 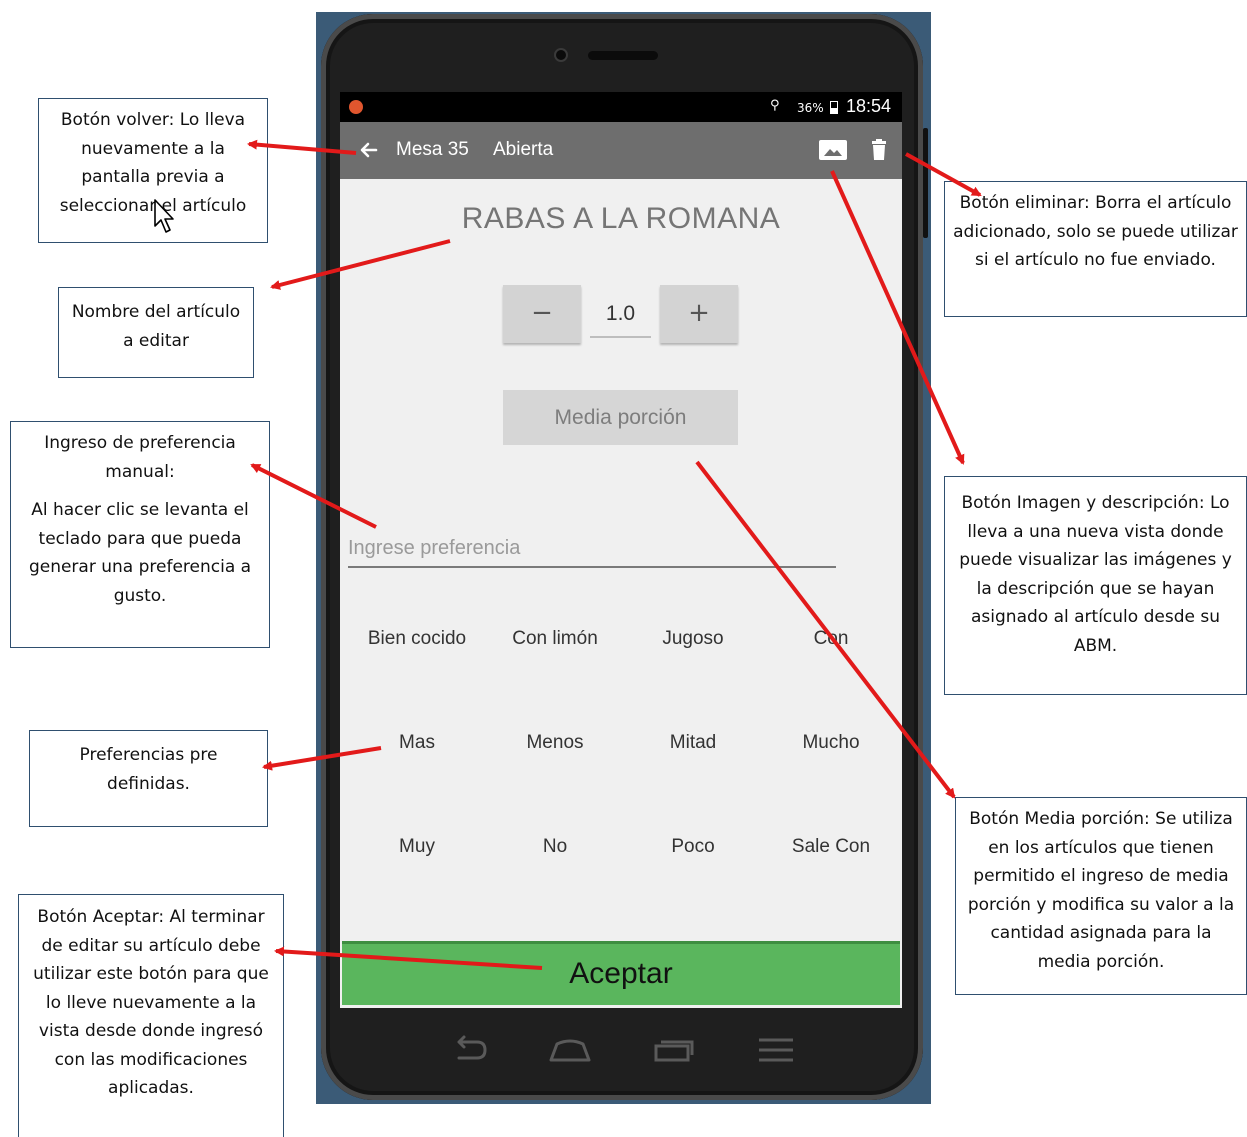 What do you see at coordinates (592, 549) in the screenshot?
I see `preference-input` at bounding box center [592, 549].